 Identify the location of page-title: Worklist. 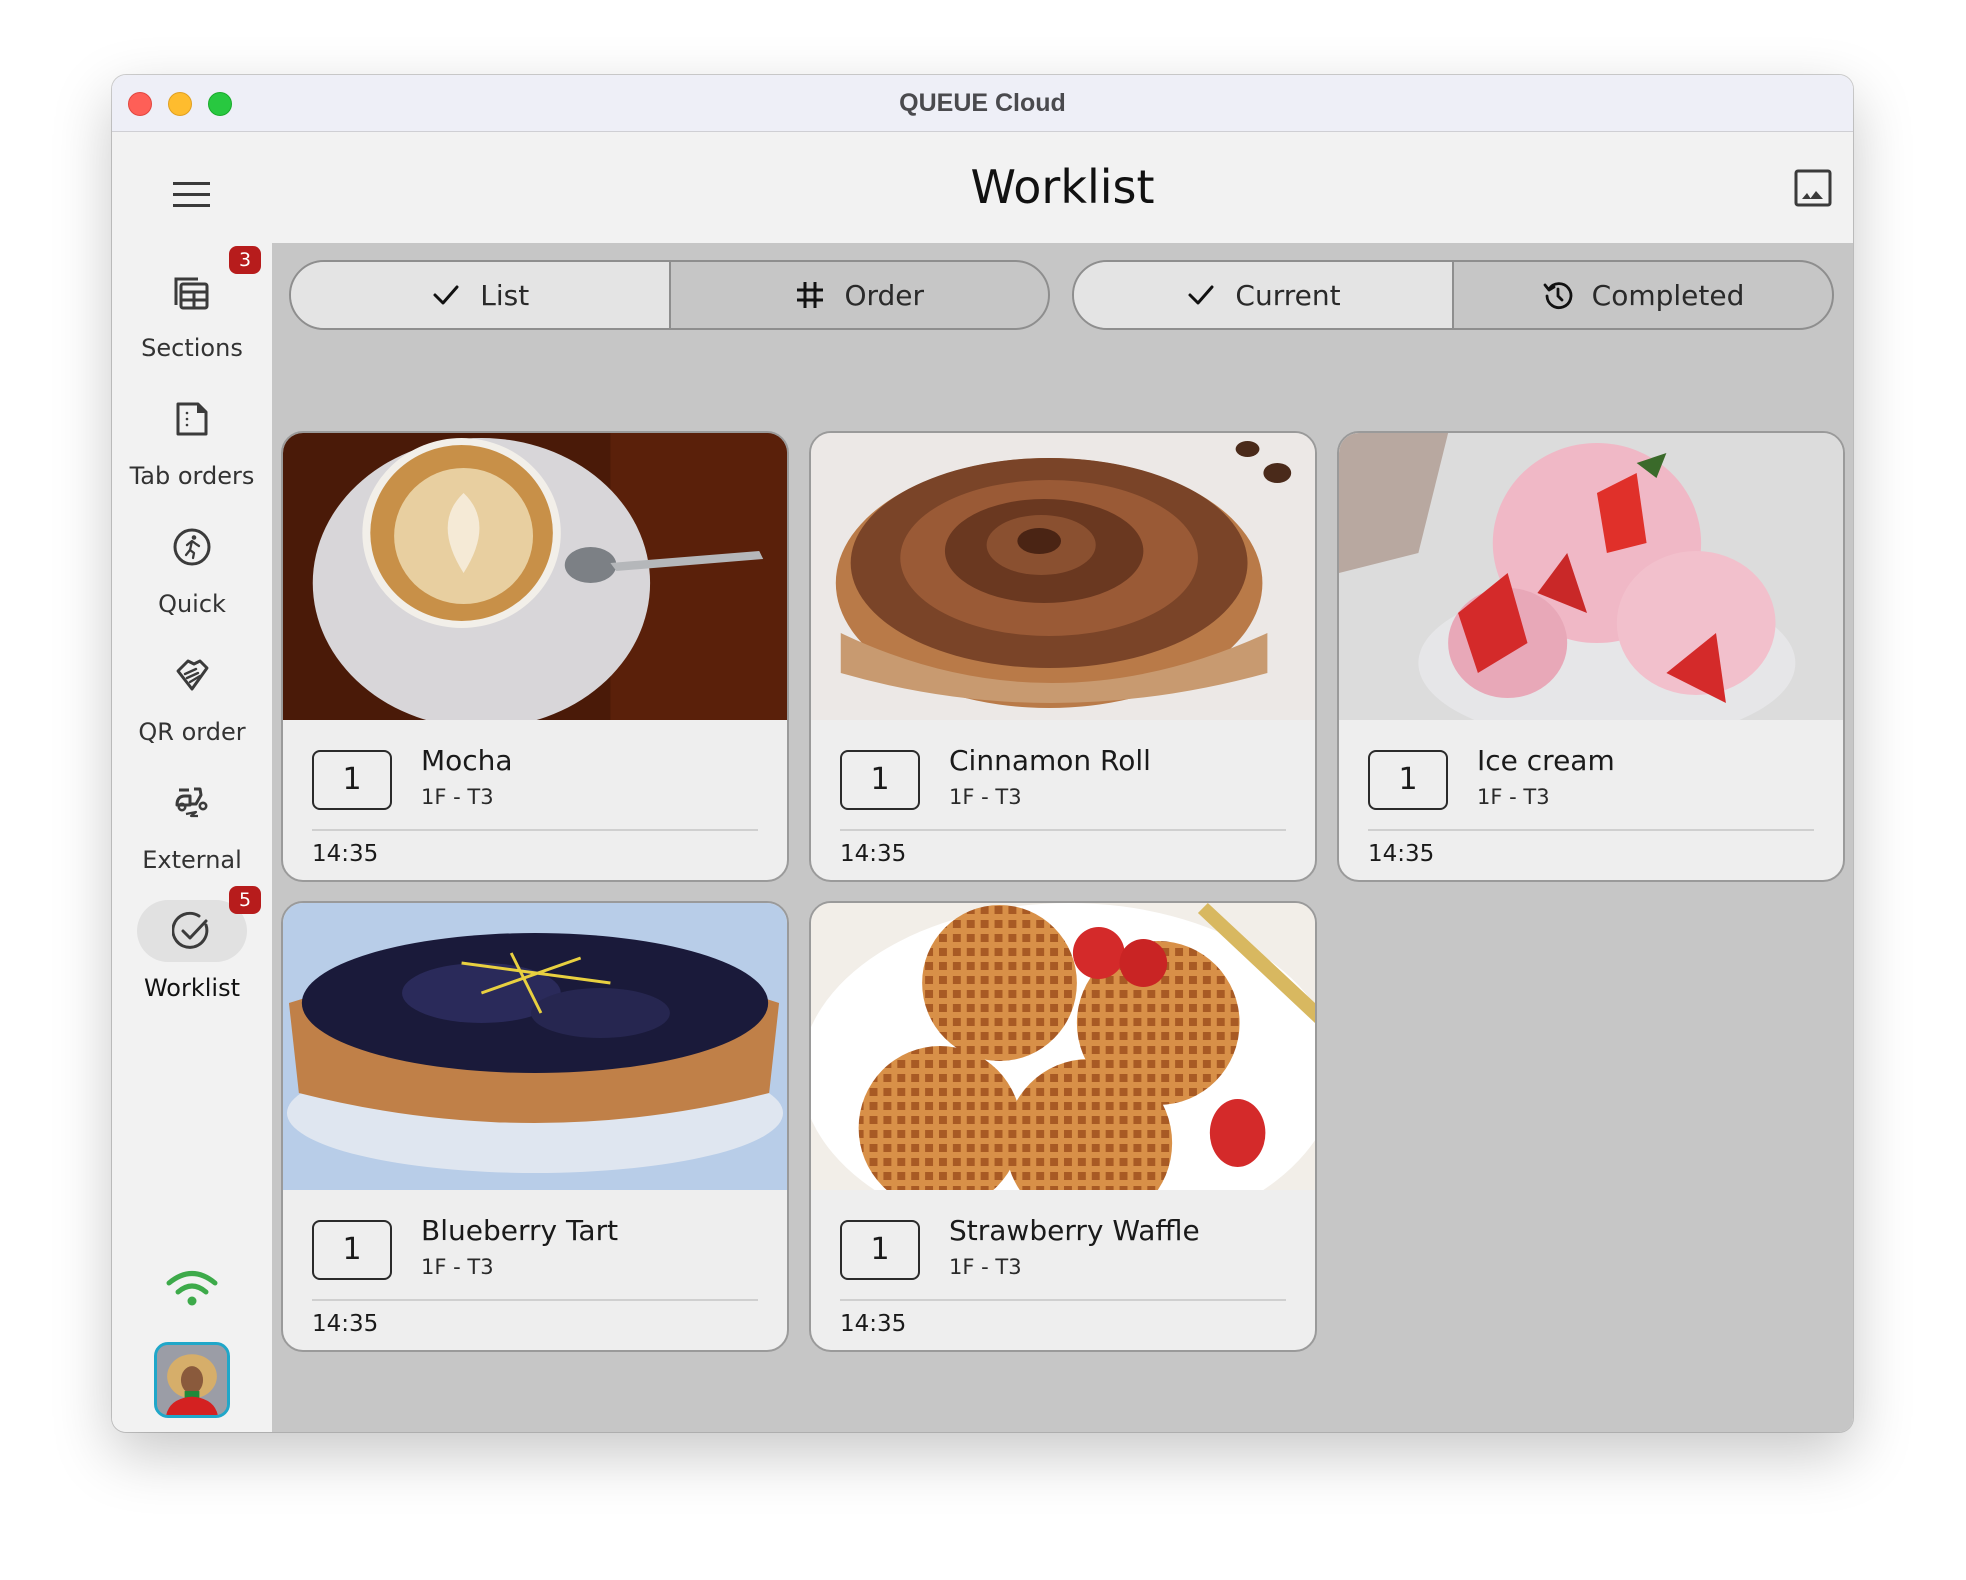
(1062, 187).